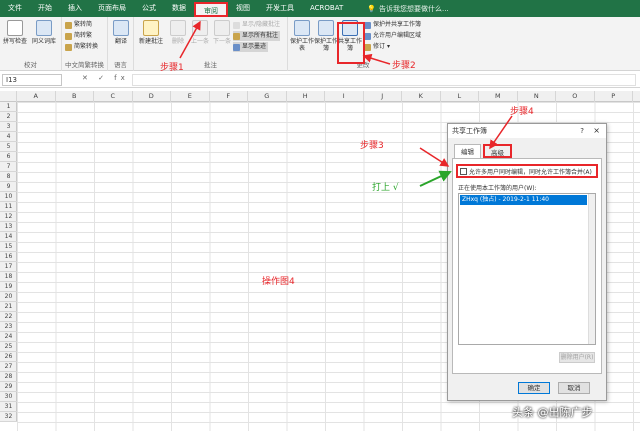 The width and height of the screenshot is (640, 431). Describe the element at coordinates (8, 237) in the screenshot. I see `row-header: 14` at that location.